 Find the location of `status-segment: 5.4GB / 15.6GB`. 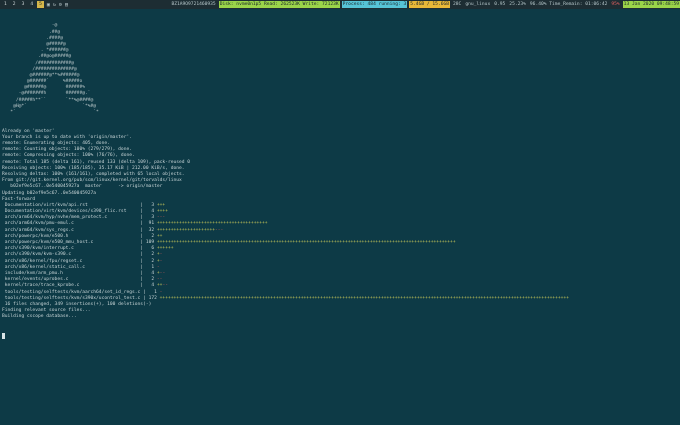

status-segment: 5.4GB / 15.6GB is located at coordinates (429, 4).